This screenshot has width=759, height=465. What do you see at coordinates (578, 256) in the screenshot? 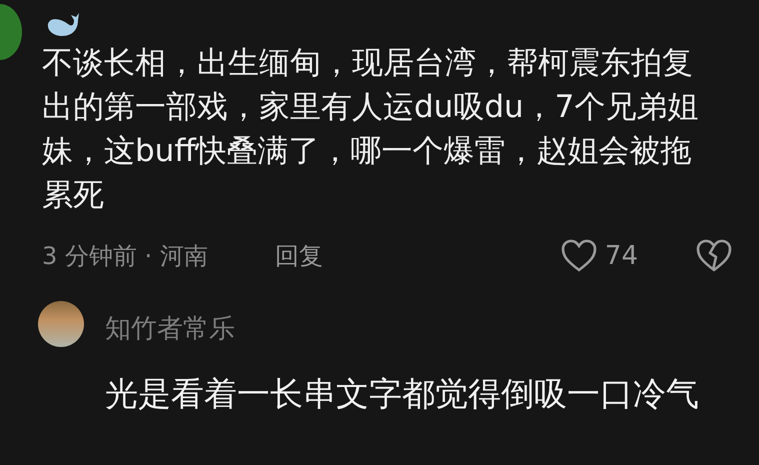
I see `heart-icon` at bounding box center [578, 256].